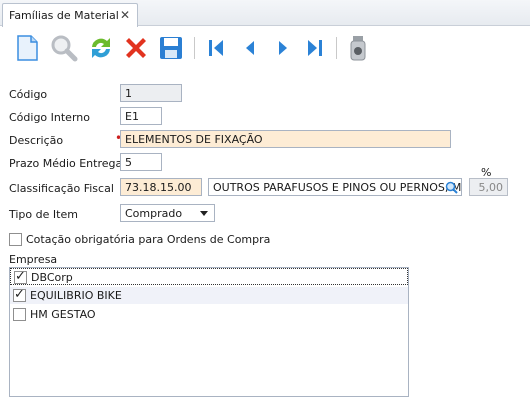  Describe the element at coordinates (154, 213) in the screenshot. I see `tipo-select-value: Comprado` at that location.